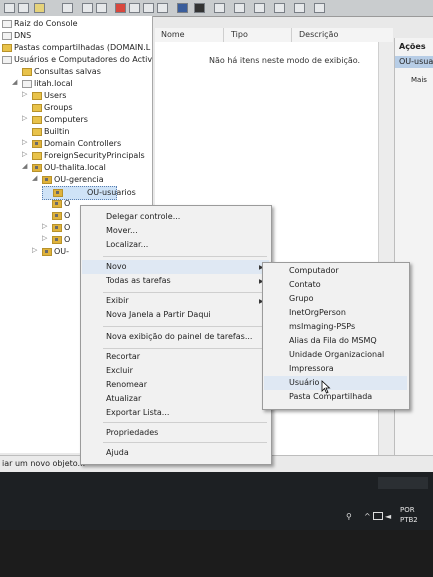 The height and width of the screenshot is (577, 433). Describe the element at coordinates (111, 192) in the screenshot. I see `tree-label: OU-usuarios` at that location.